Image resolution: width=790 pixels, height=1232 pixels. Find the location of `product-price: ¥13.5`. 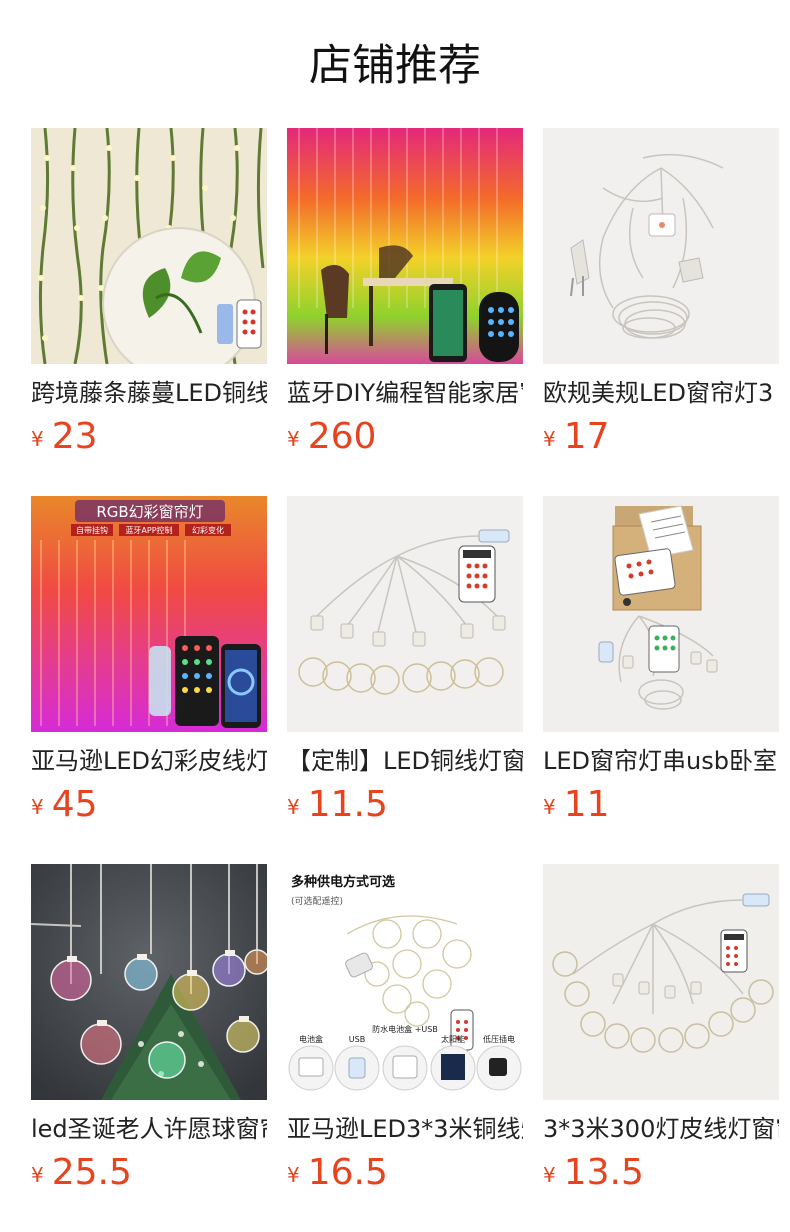

product-price: ¥13.5 is located at coordinates (661, 1173).